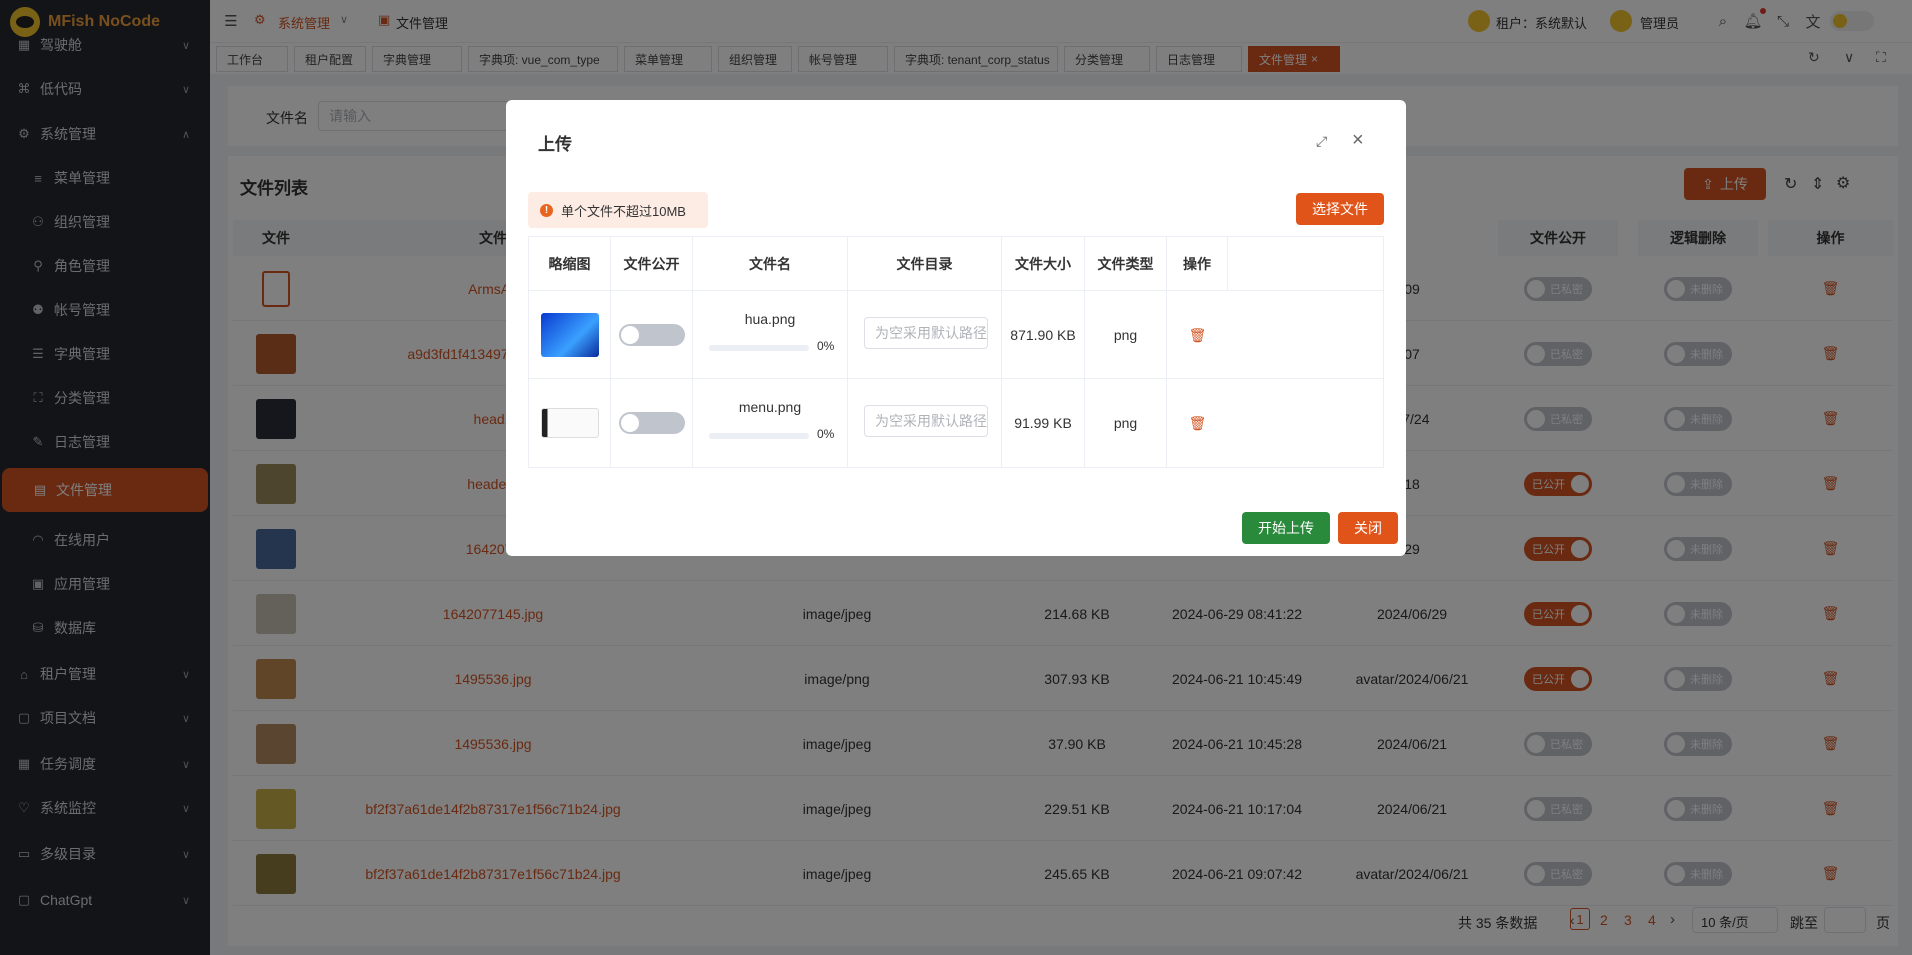 This screenshot has height=955, width=1912. Describe the element at coordinates (546, 210) in the screenshot. I see `info-icon: !` at that location.